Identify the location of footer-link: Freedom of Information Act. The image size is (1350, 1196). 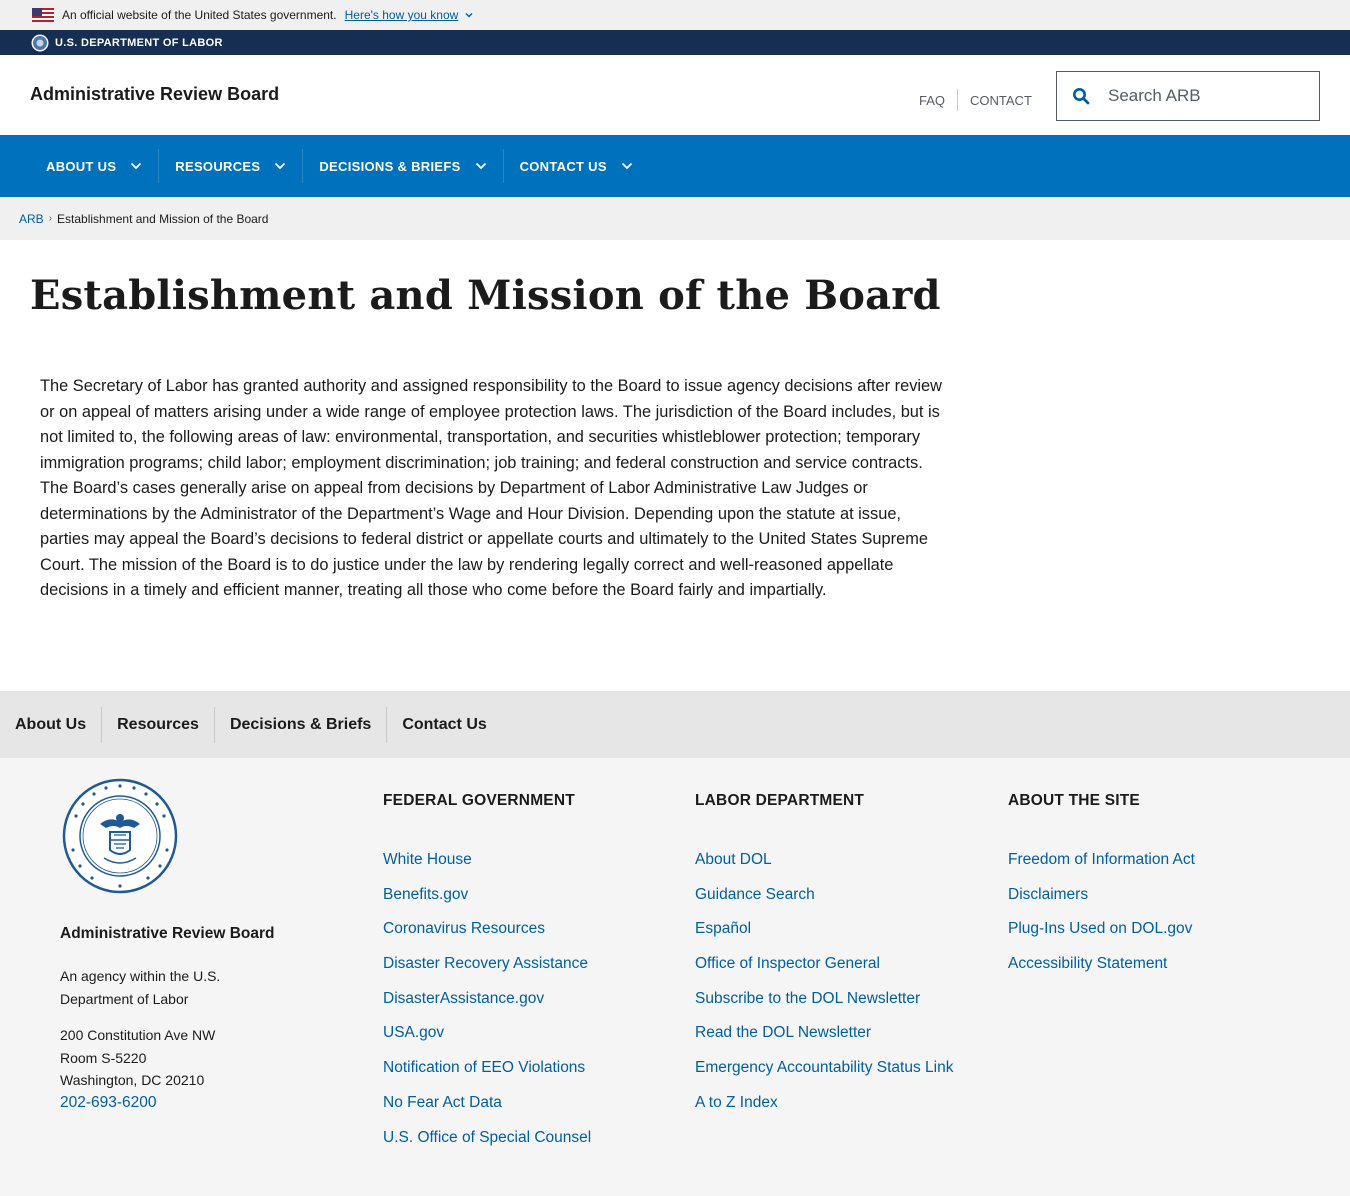
(1101, 865).